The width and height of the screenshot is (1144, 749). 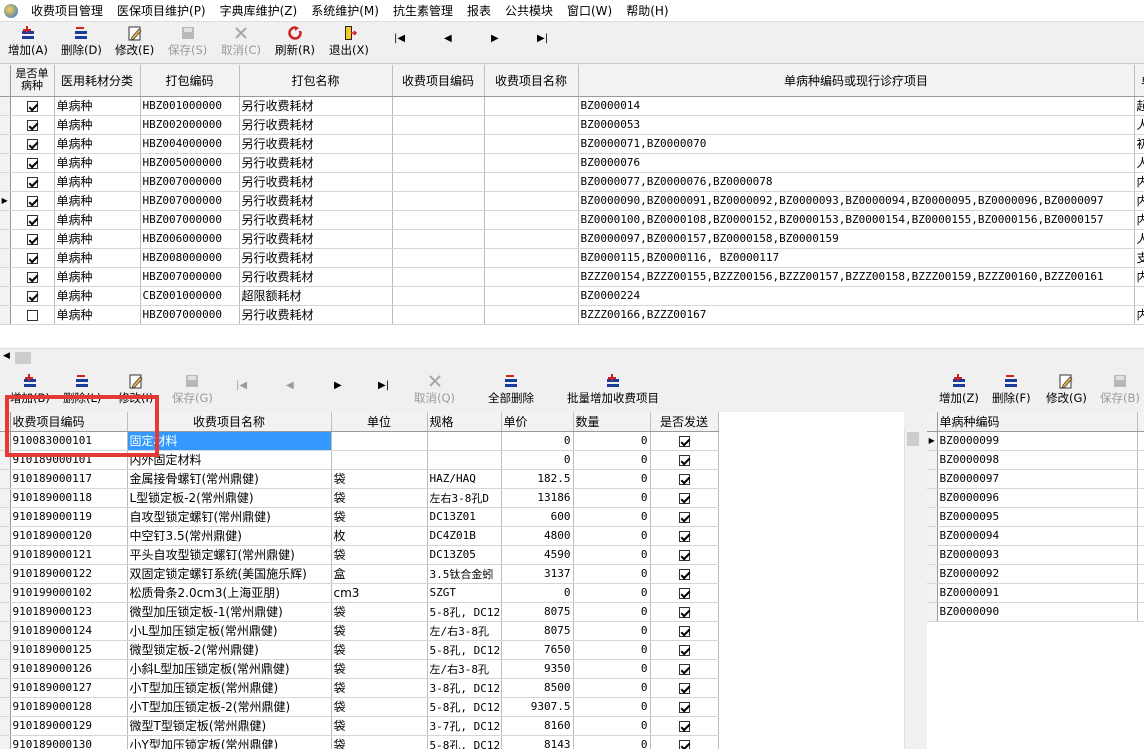 What do you see at coordinates (190, 106) in the screenshot?
I see `package-code-cell: HBZ001000000` at bounding box center [190, 106].